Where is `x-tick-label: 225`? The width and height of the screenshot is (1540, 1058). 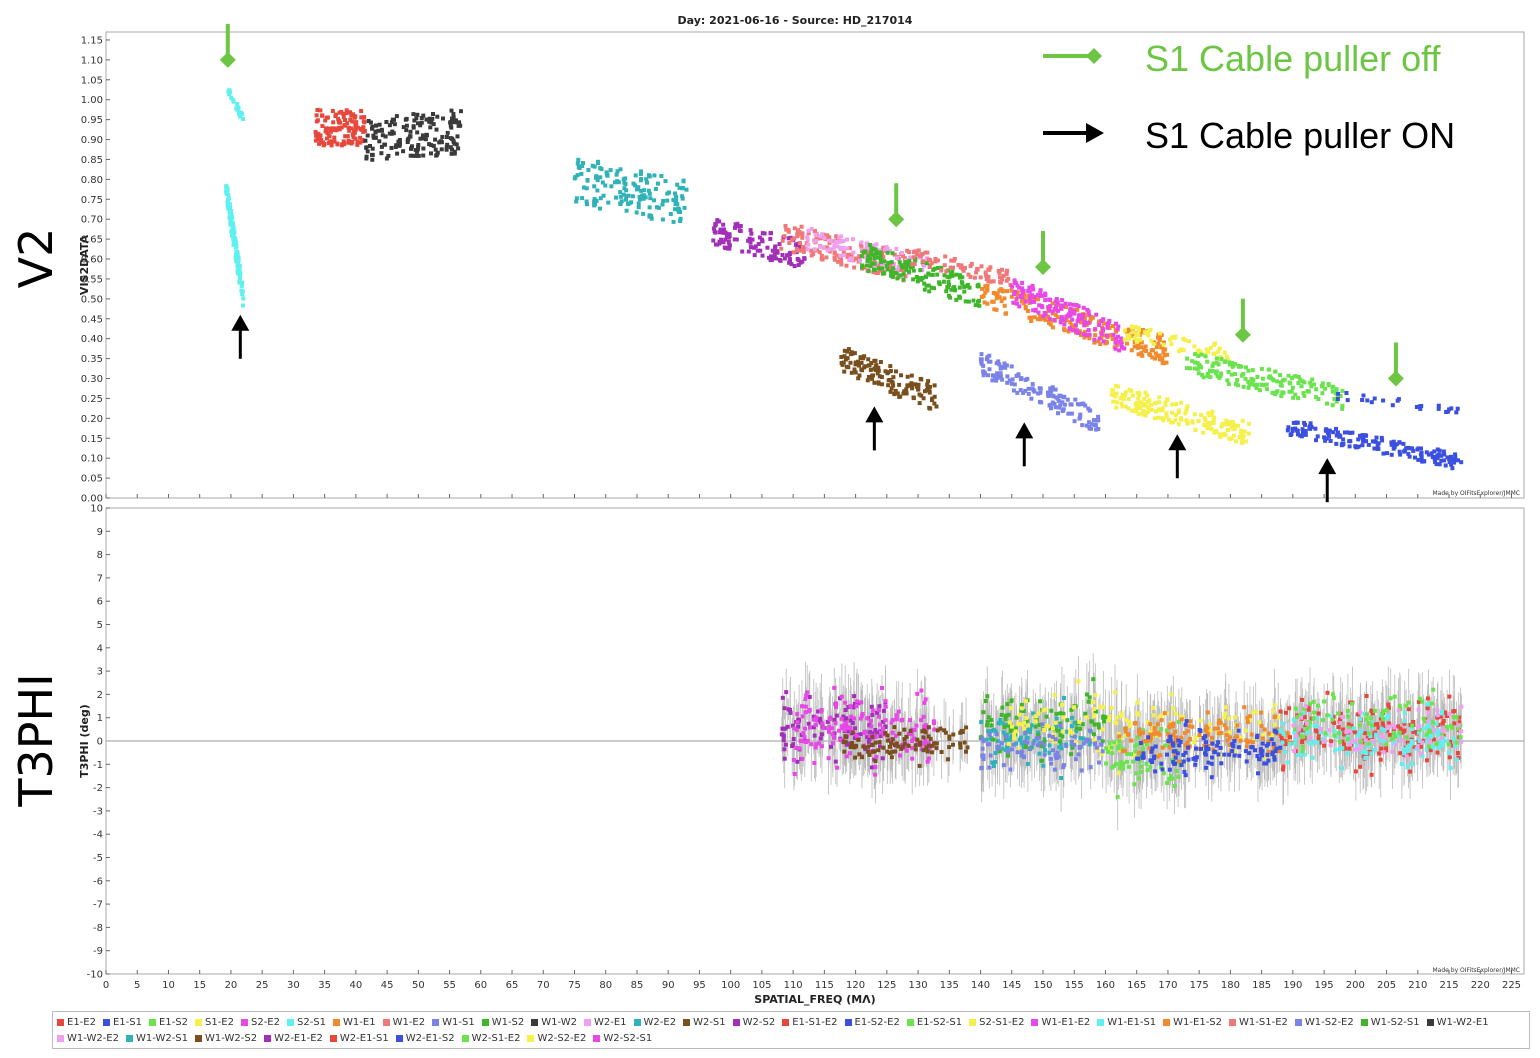 x-tick-label: 225 is located at coordinates (1511, 985).